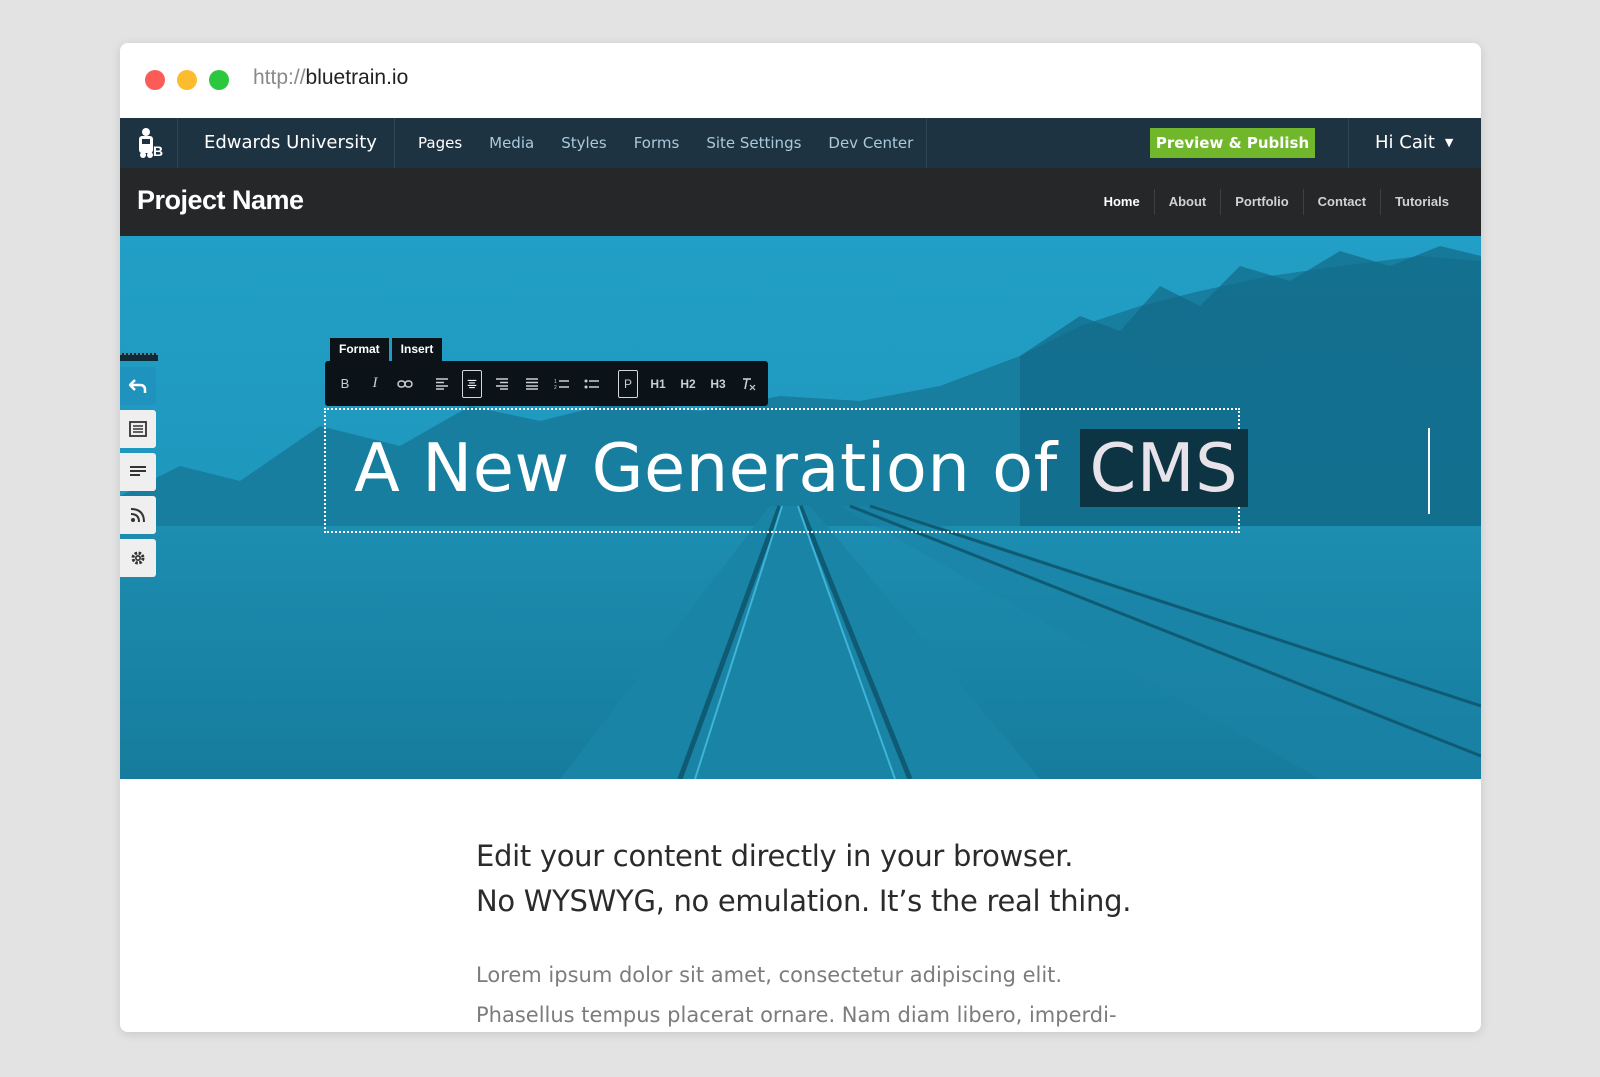  What do you see at coordinates (375, 384) in the screenshot?
I see `italic-button: I` at bounding box center [375, 384].